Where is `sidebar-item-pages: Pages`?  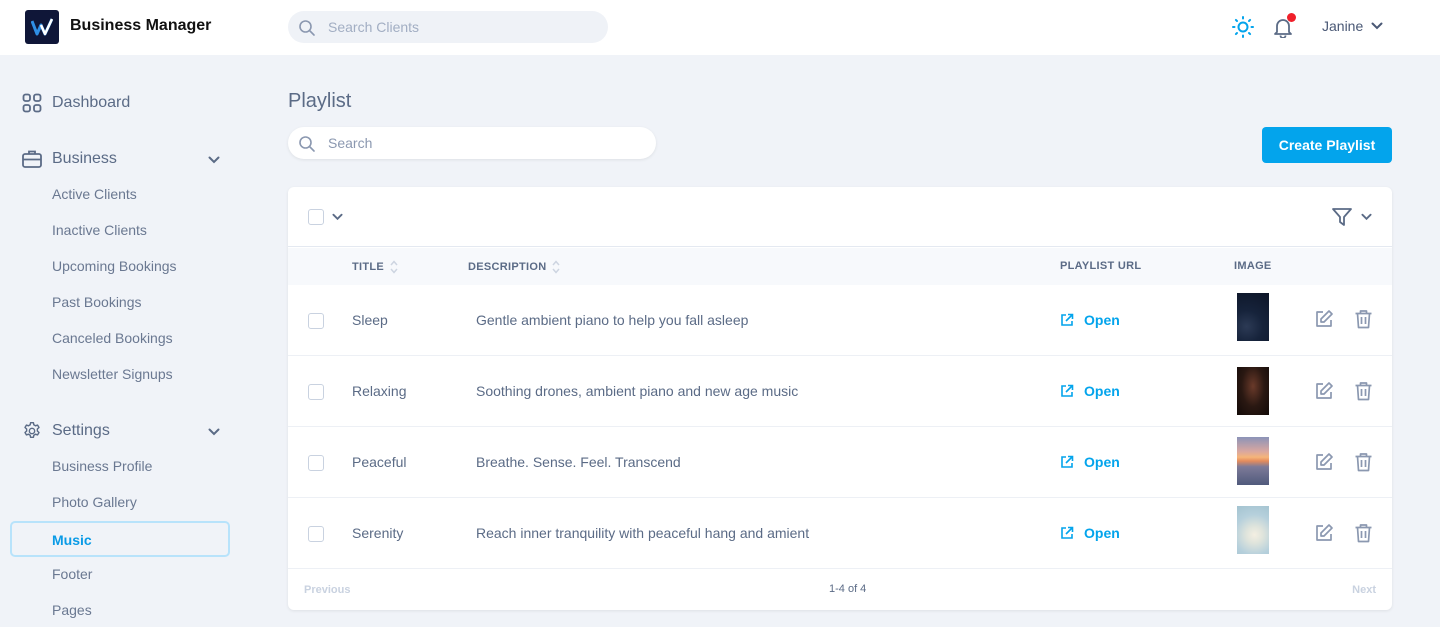 sidebar-item-pages: Pages is located at coordinates (72, 610).